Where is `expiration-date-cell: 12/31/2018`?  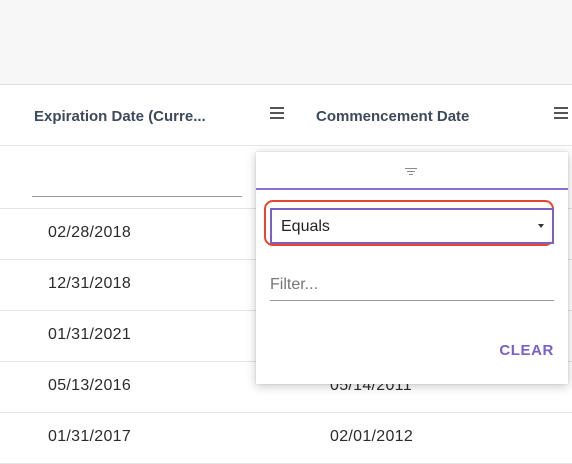 expiration-date-cell: 12/31/2018 is located at coordinates (90, 283).